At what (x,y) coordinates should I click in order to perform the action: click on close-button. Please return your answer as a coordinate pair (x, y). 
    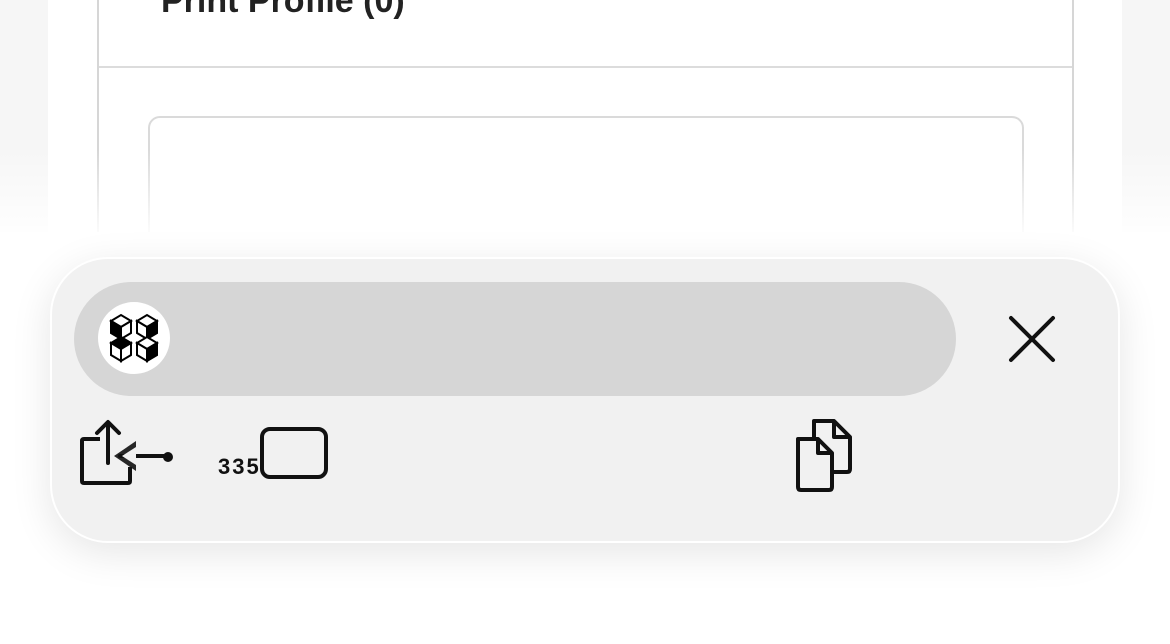
    Looking at the image, I should click on (1032, 339).